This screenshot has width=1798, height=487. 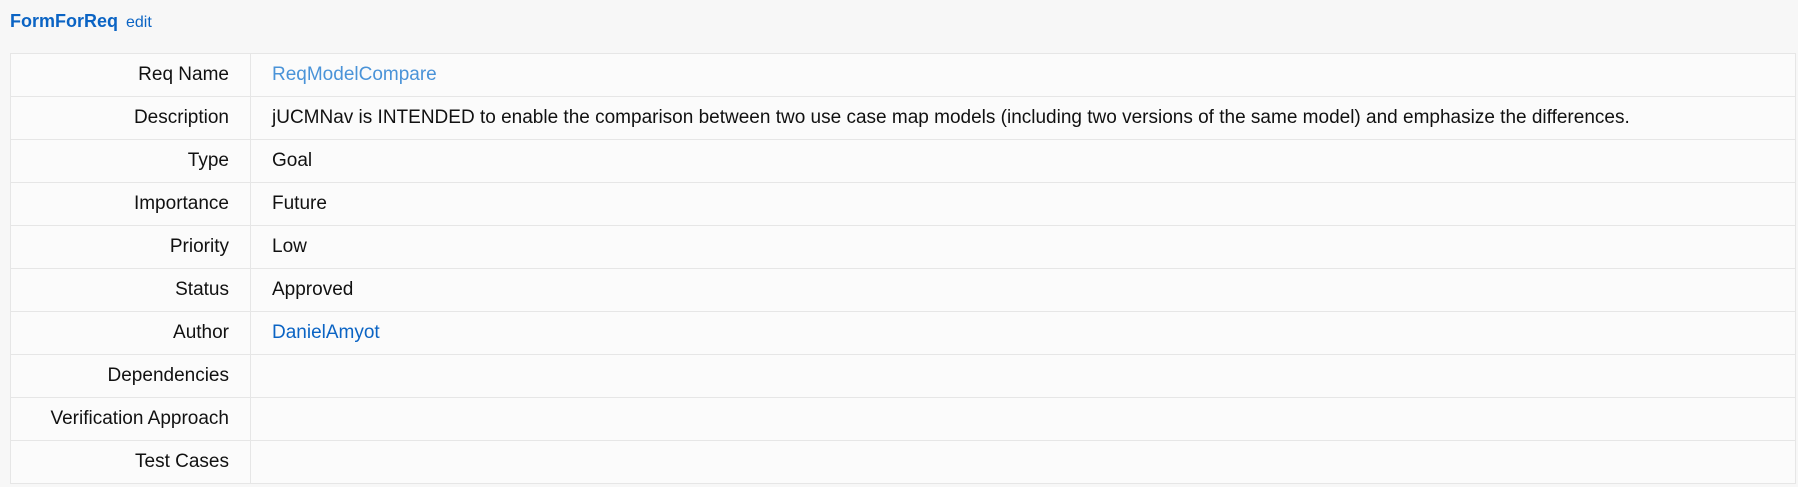 What do you see at coordinates (1023, 204) in the screenshot?
I see `importance-value: Future` at bounding box center [1023, 204].